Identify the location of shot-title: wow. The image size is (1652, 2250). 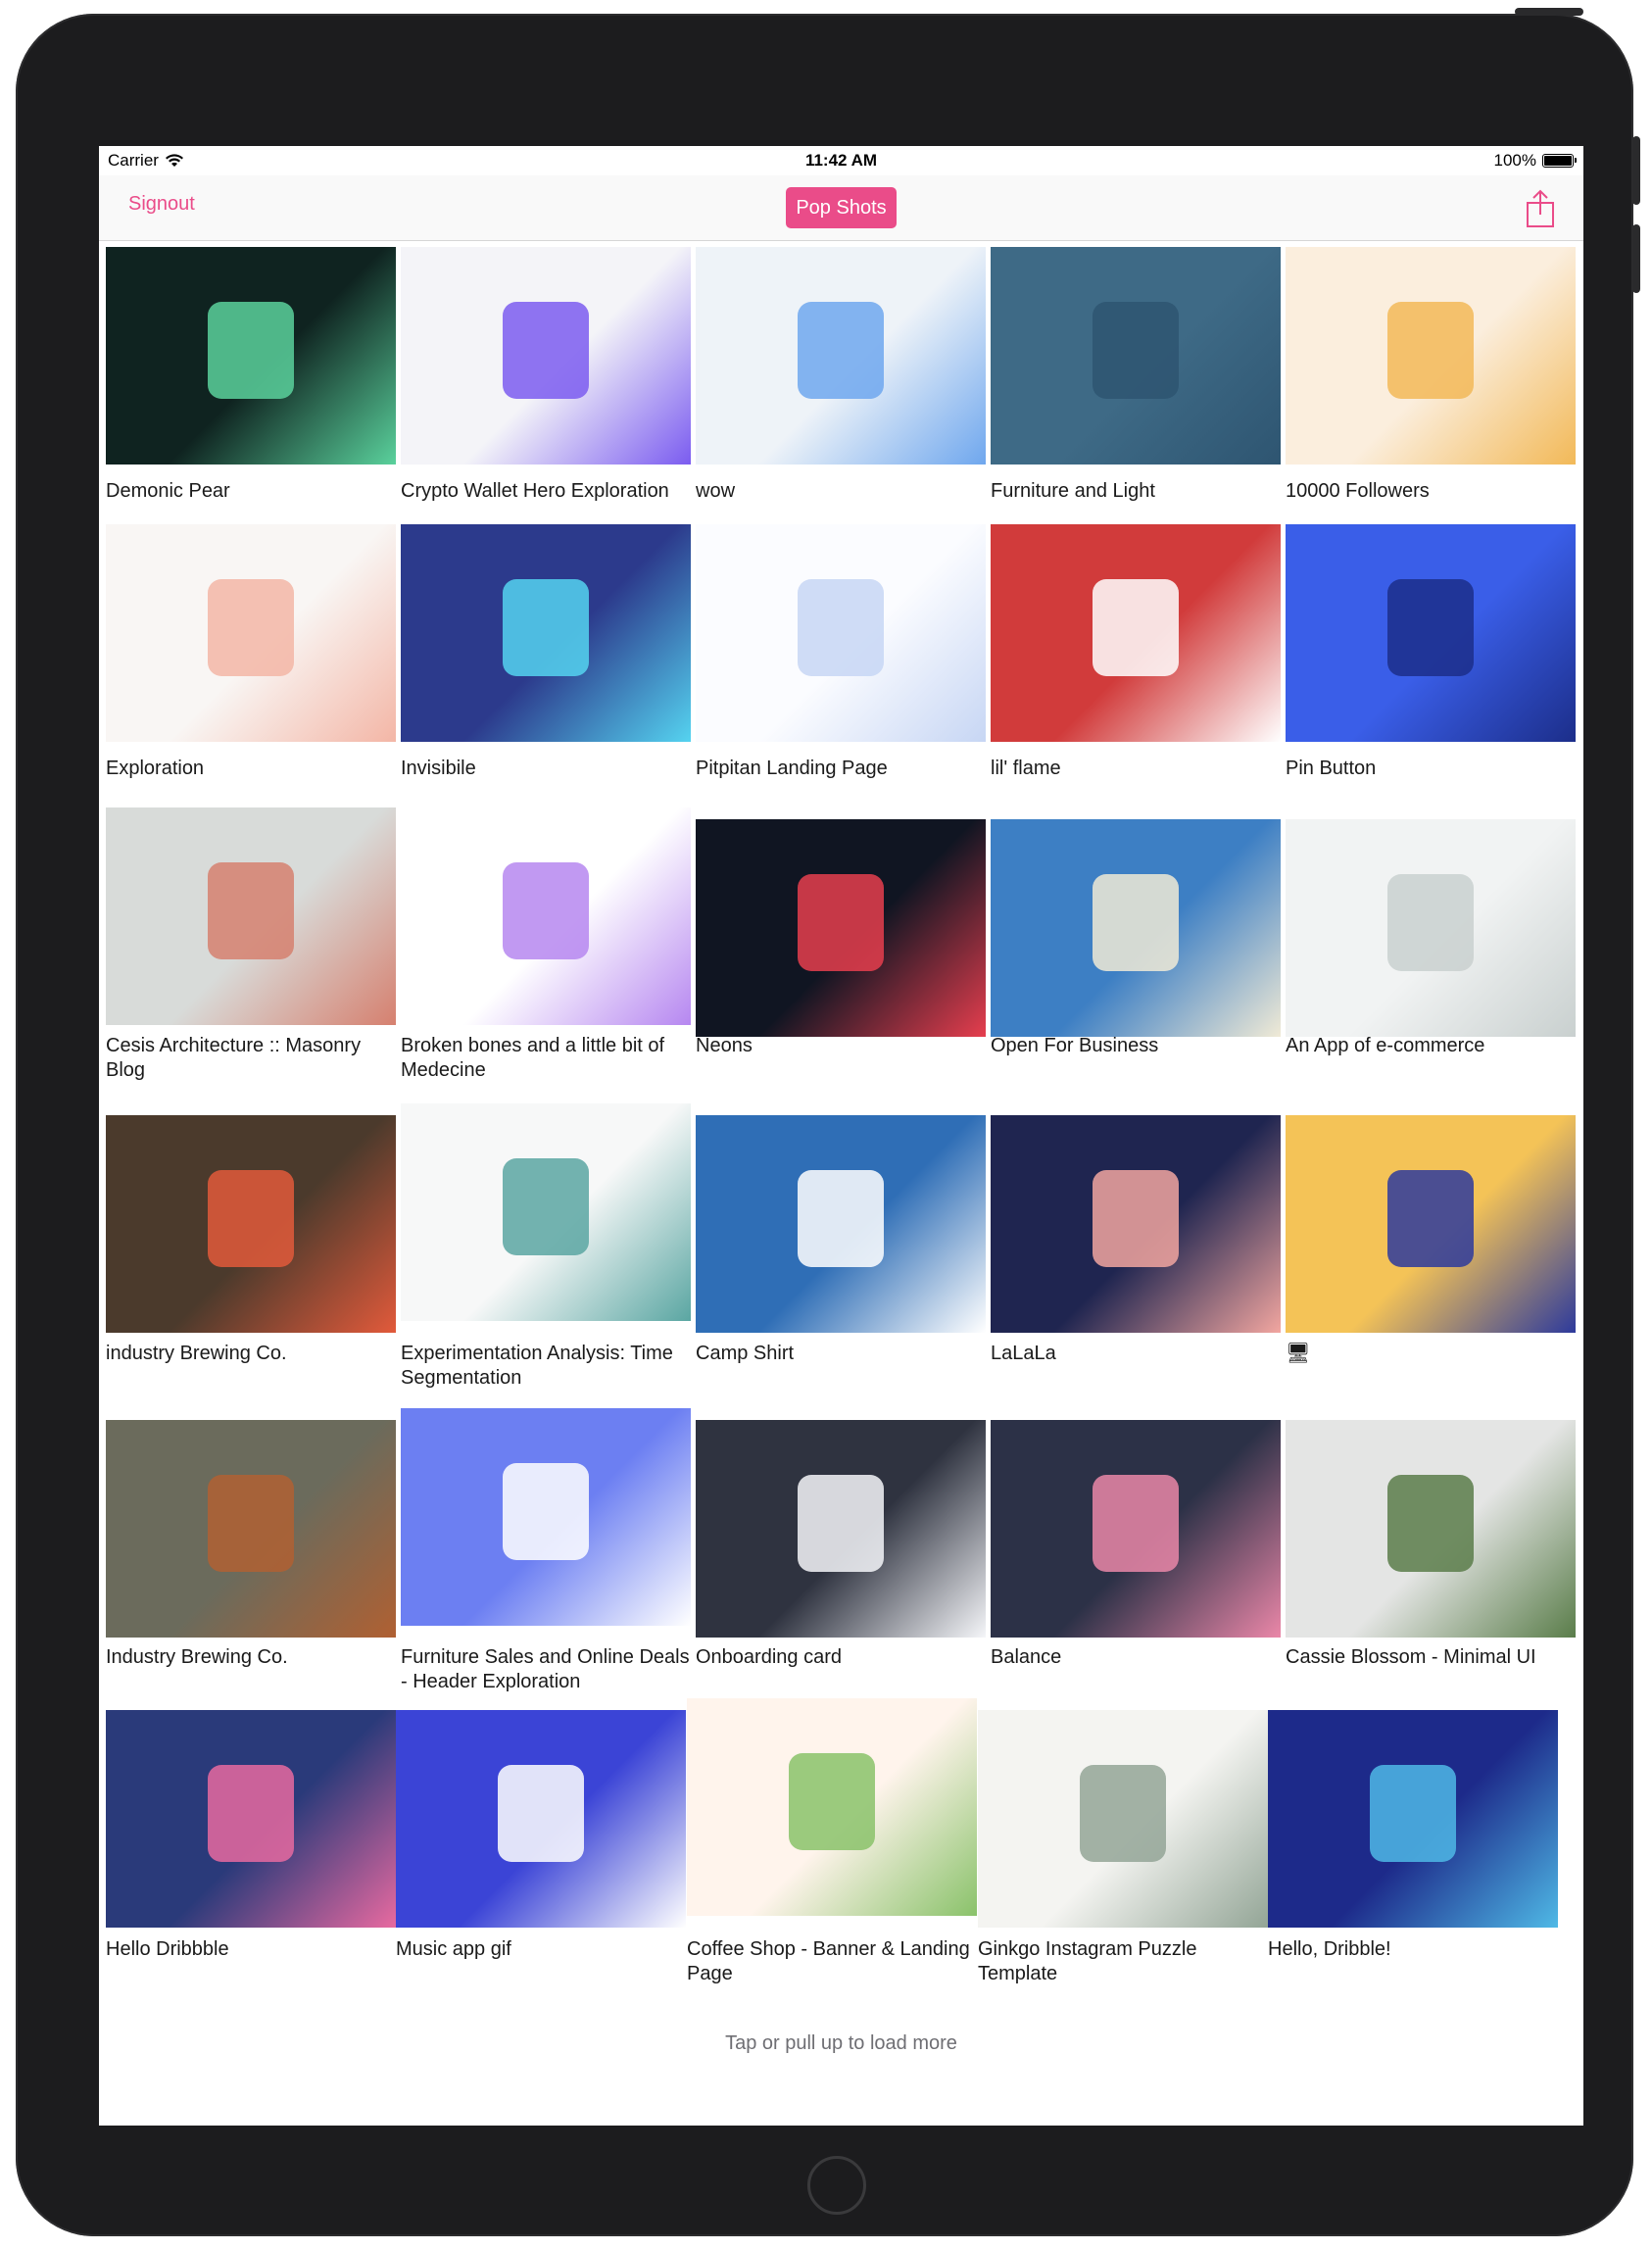
(716, 491).